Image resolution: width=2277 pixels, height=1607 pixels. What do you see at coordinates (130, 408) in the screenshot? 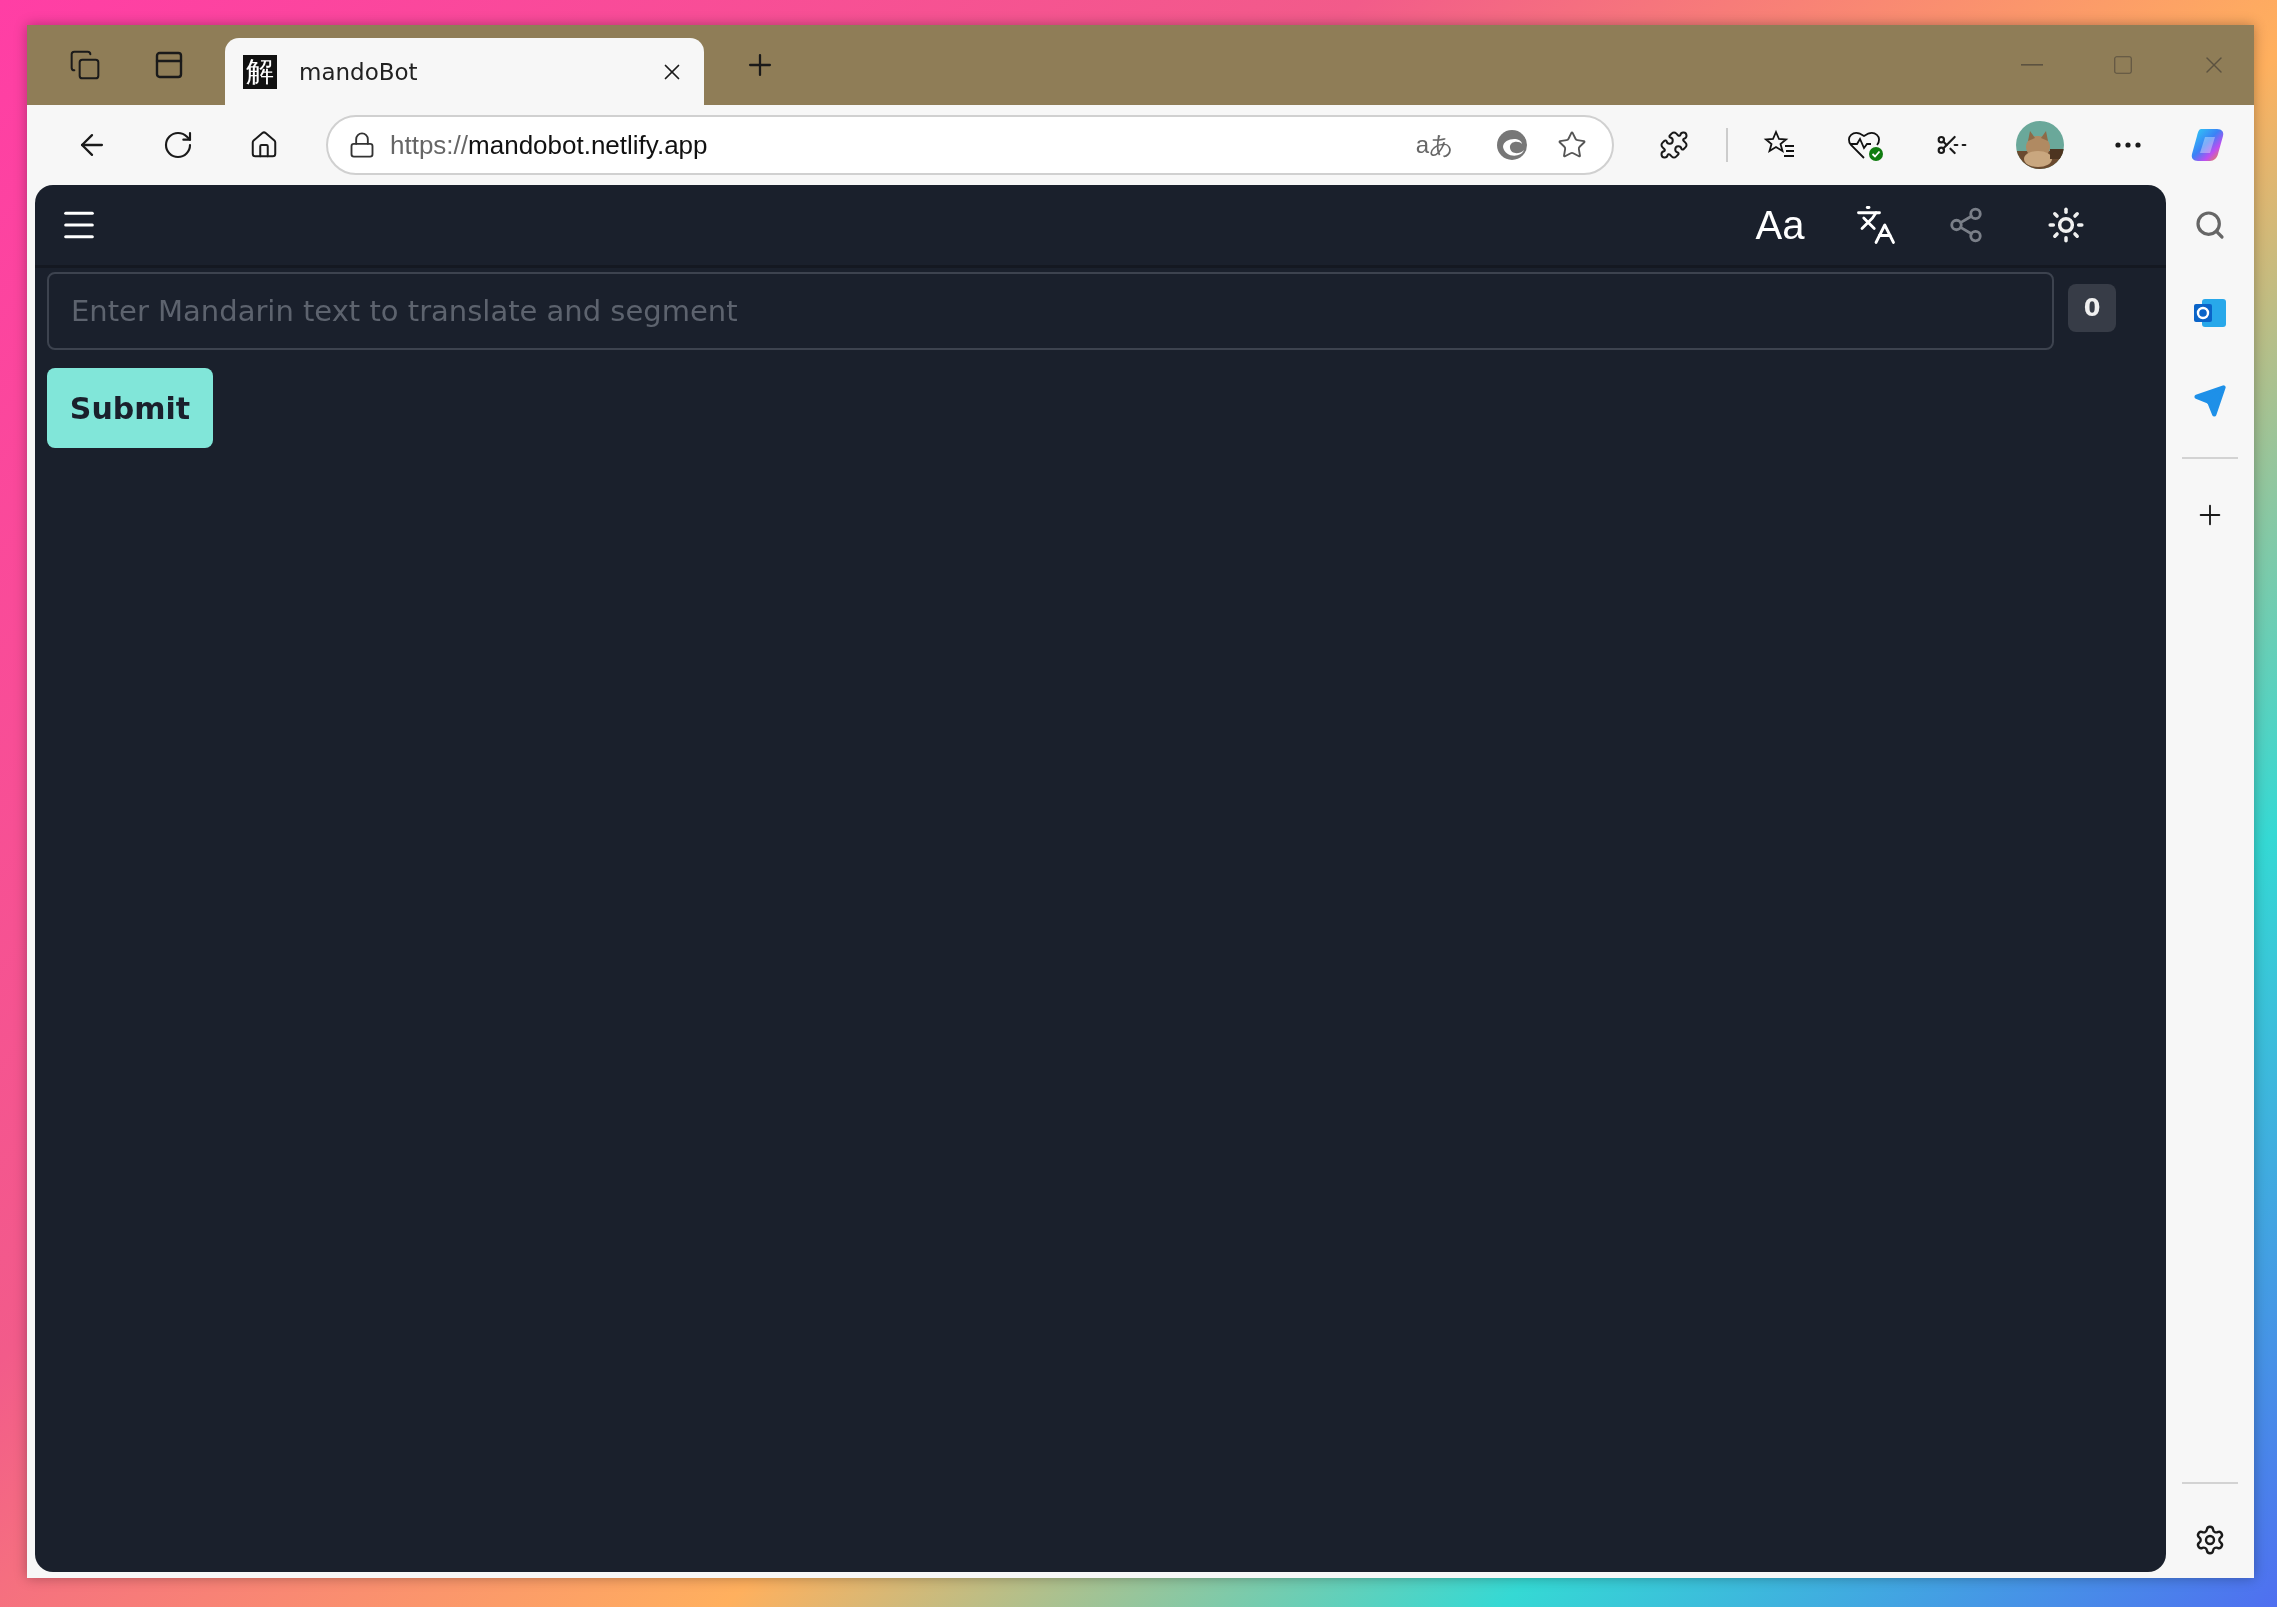
I see `submit-button: Submit` at bounding box center [130, 408].